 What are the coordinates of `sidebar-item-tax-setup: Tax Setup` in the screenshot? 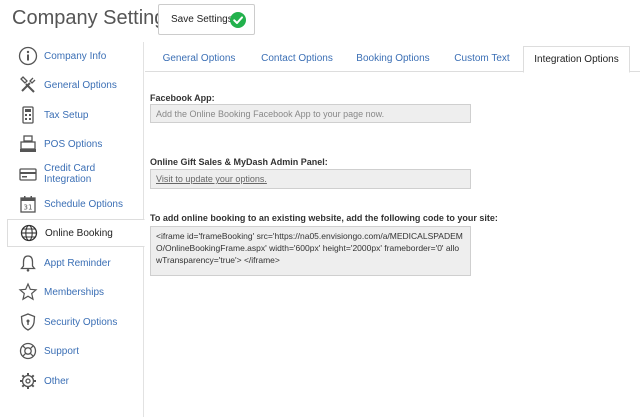 It's located at (75, 115).